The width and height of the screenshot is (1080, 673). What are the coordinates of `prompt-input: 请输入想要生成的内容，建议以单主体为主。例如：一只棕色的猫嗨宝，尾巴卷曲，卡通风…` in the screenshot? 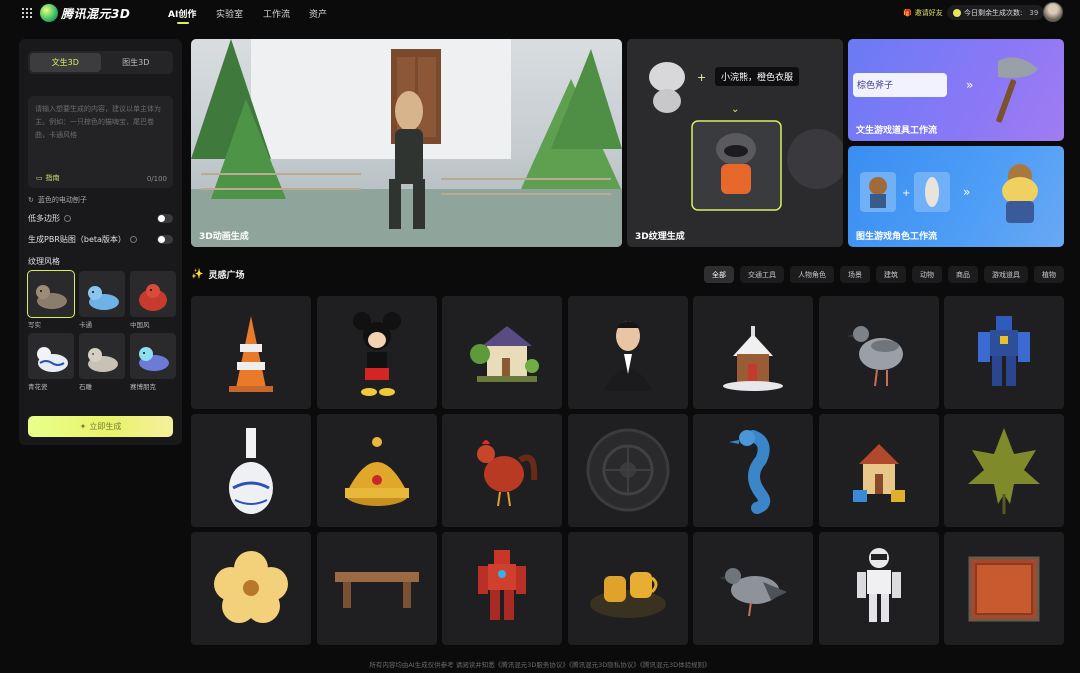 It's located at (100, 142).